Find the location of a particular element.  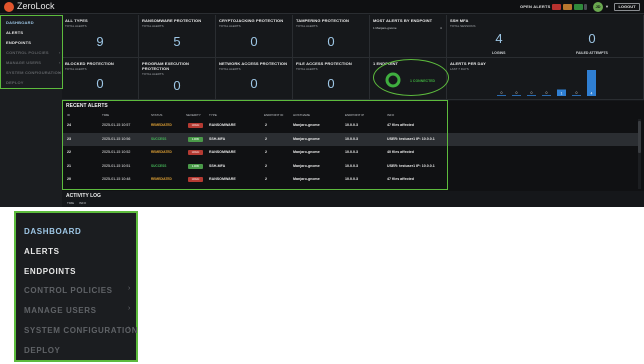

logins-label: LOGINS is located at coordinates (499, 53).